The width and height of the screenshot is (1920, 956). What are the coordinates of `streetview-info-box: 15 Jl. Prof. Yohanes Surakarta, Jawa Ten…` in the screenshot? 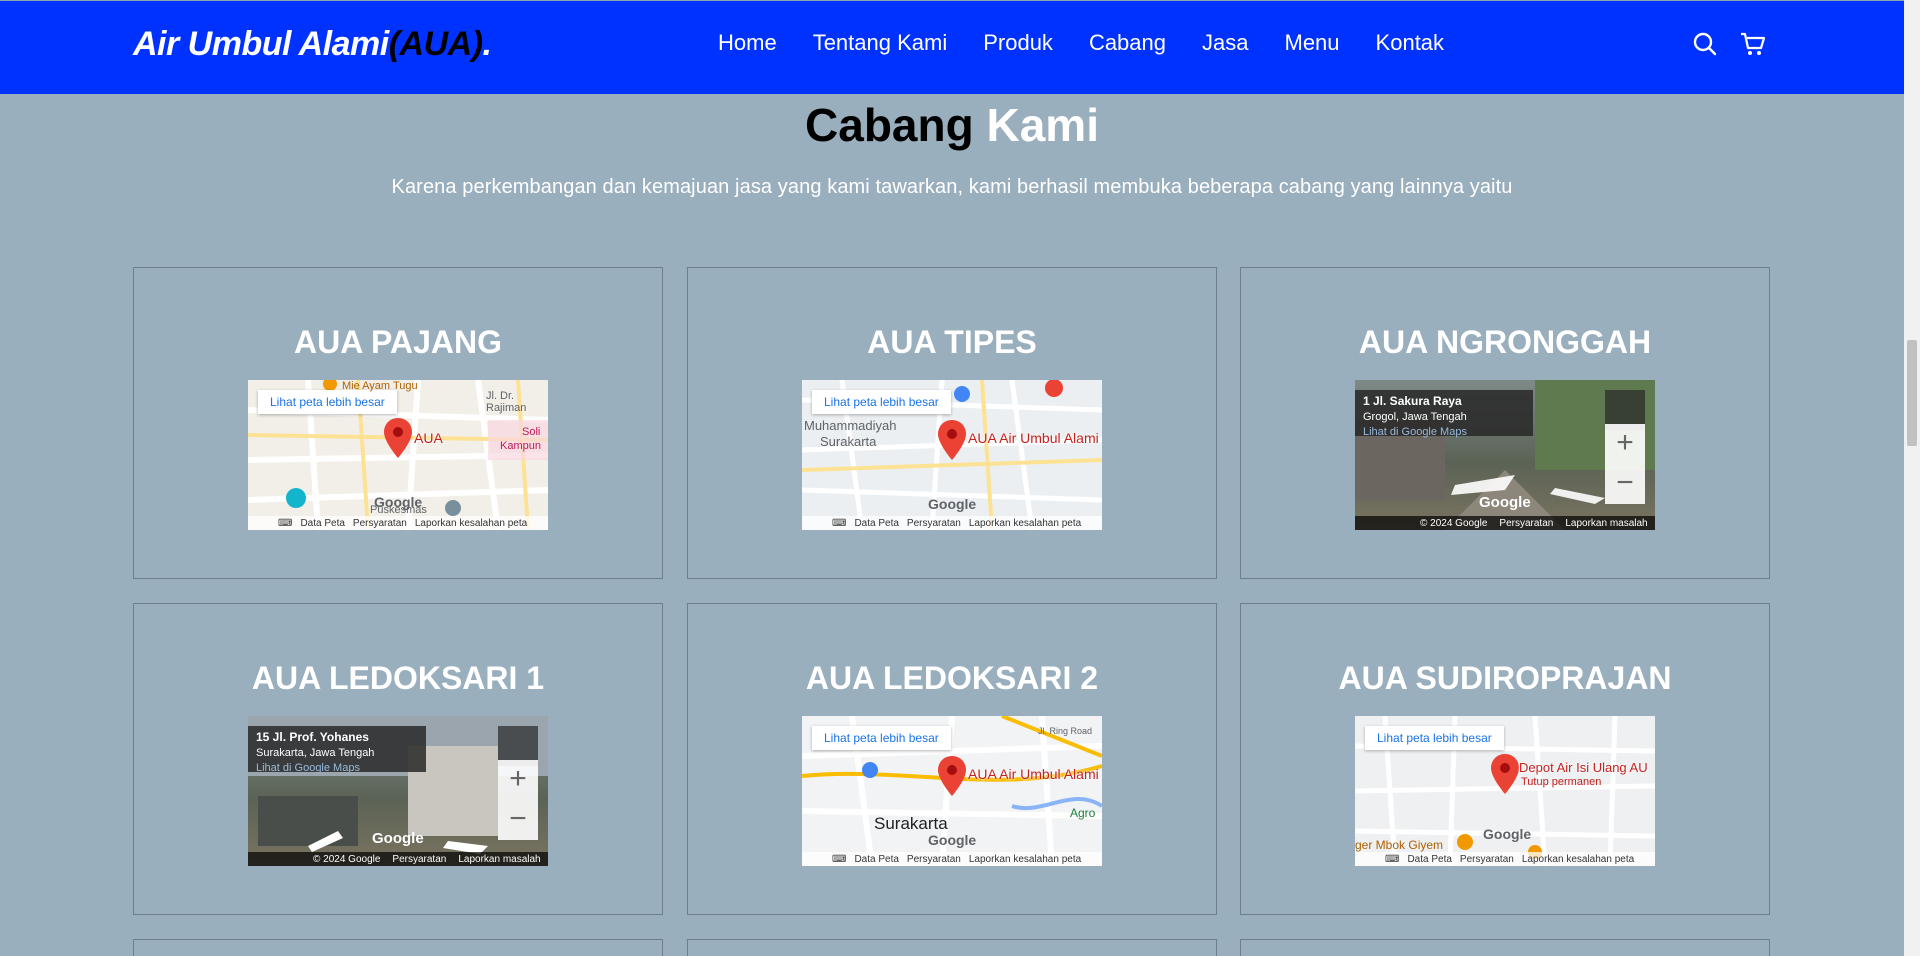 It's located at (324, 750).